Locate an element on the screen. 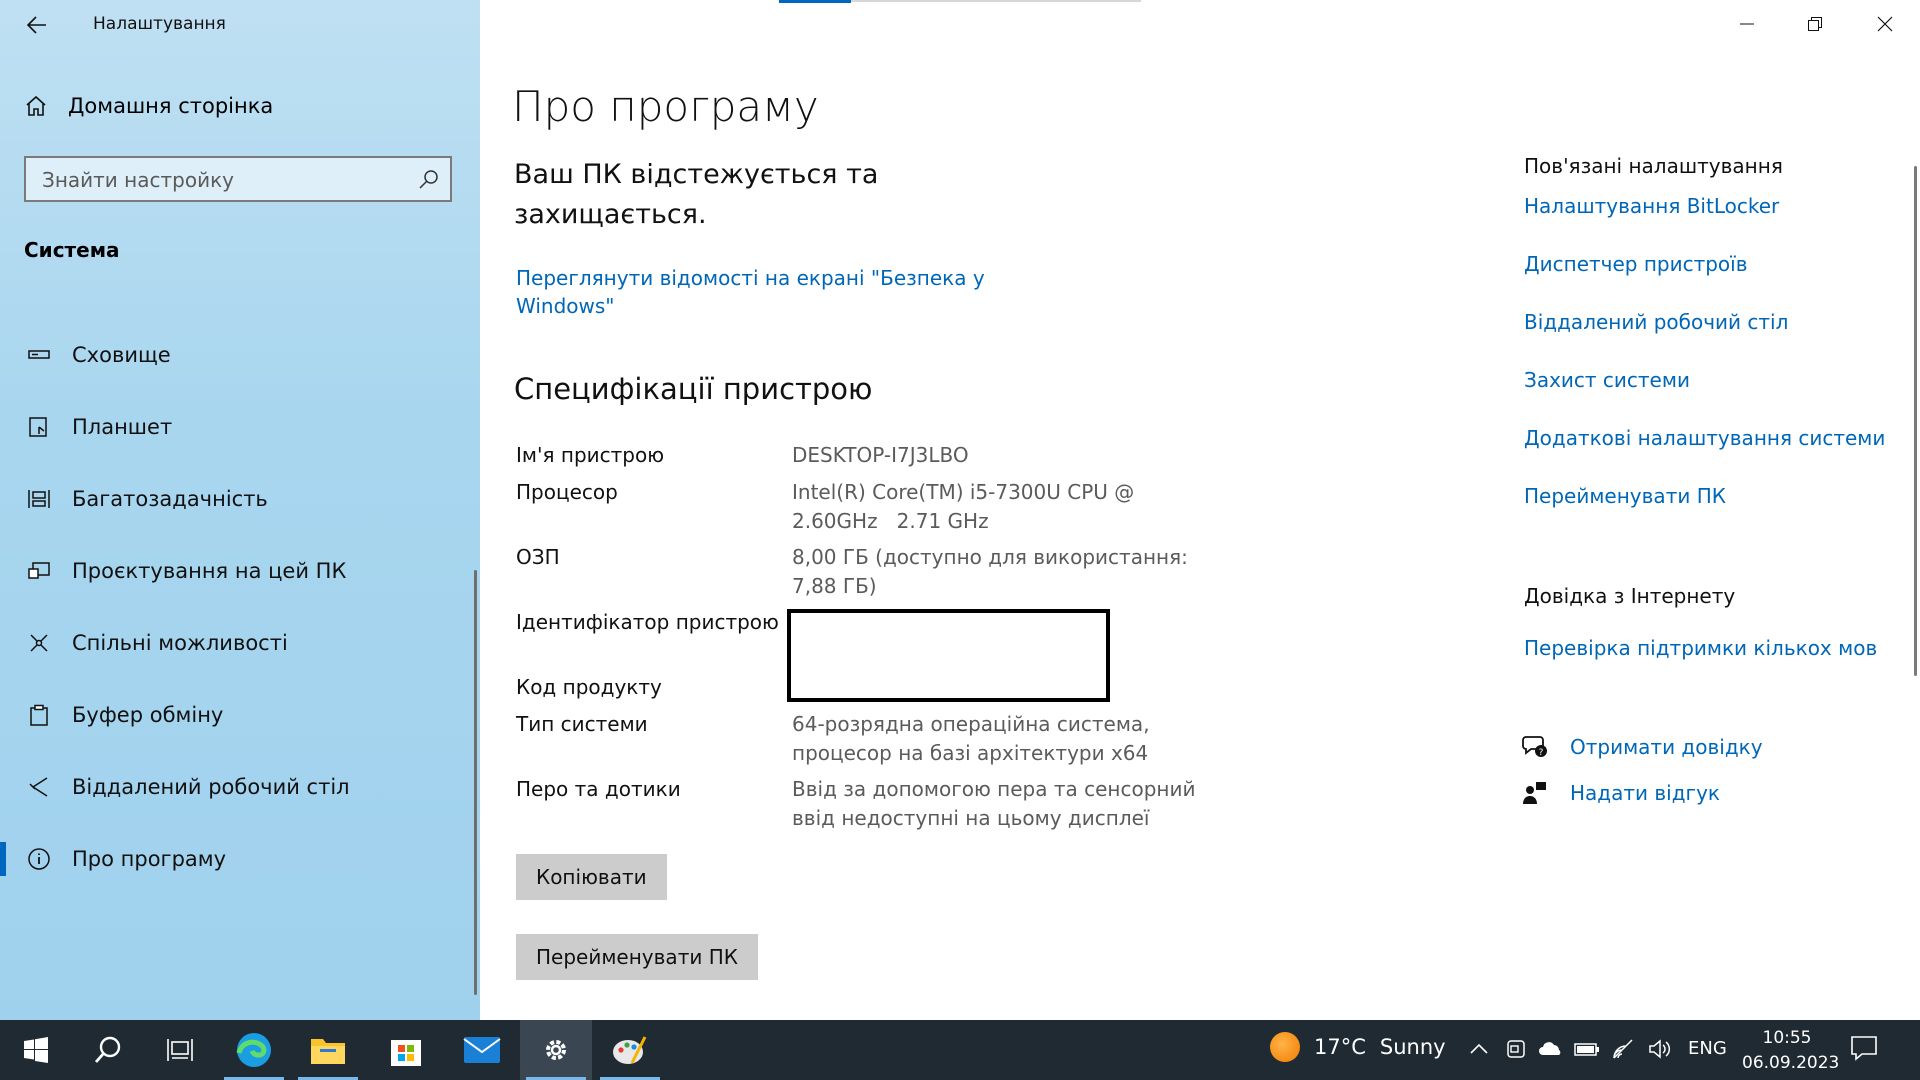 This screenshot has width=1920, height=1080. advanced-system-settings-link: Додаткові налаштування системи is located at coordinates (1704, 438).